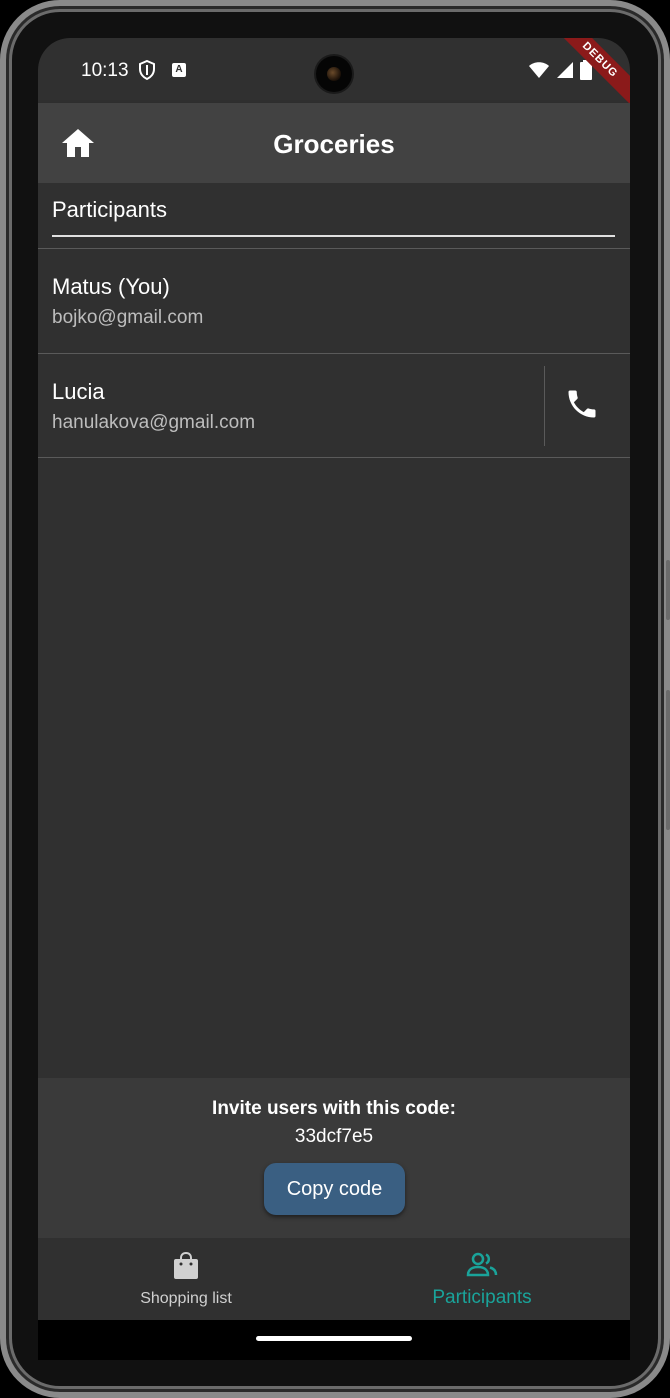  Describe the element at coordinates (334, 301) in the screenshot. I see `list-item: Matus (You) bojko@gmail.com` at that location.